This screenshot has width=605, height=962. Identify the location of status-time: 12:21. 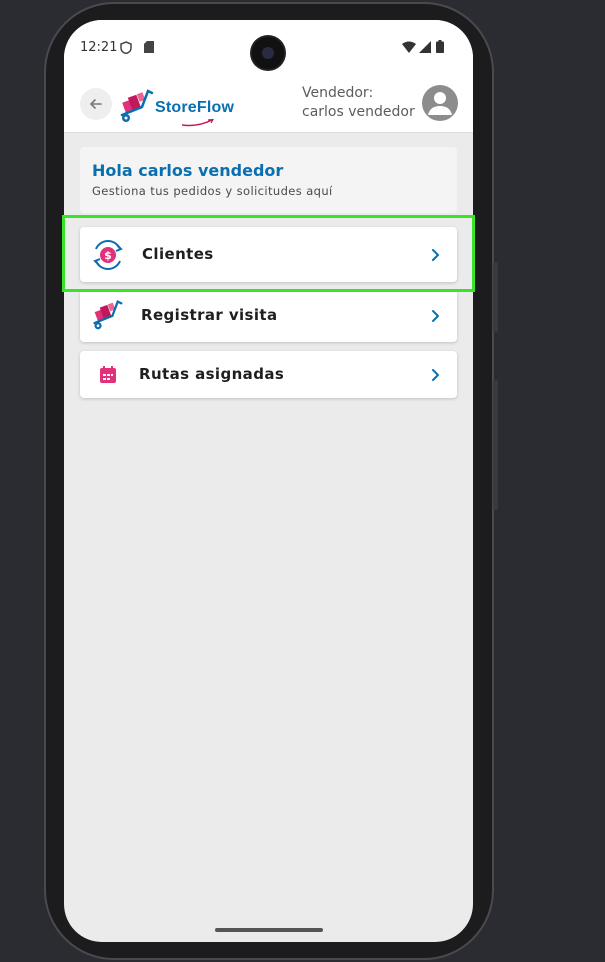
(99, 47).